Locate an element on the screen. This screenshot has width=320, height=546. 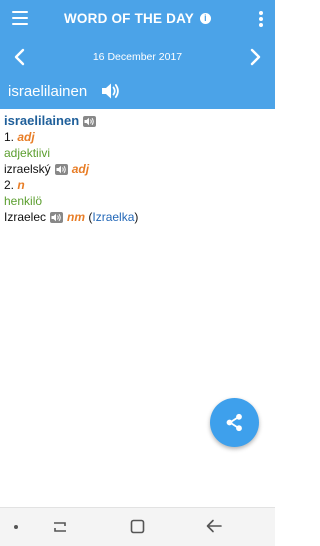
app-title-container: WORD OF THE DAY i is located at coordinates (137, 18).